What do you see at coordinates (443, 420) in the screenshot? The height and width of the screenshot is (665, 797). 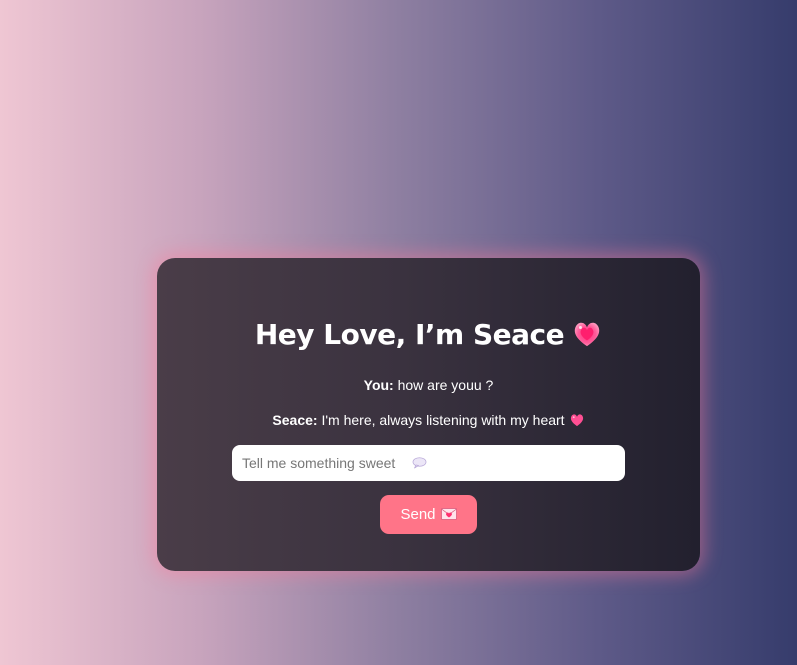 I see `message-text: I'm here, always listening with my heart` at bounding box center [443, 420].